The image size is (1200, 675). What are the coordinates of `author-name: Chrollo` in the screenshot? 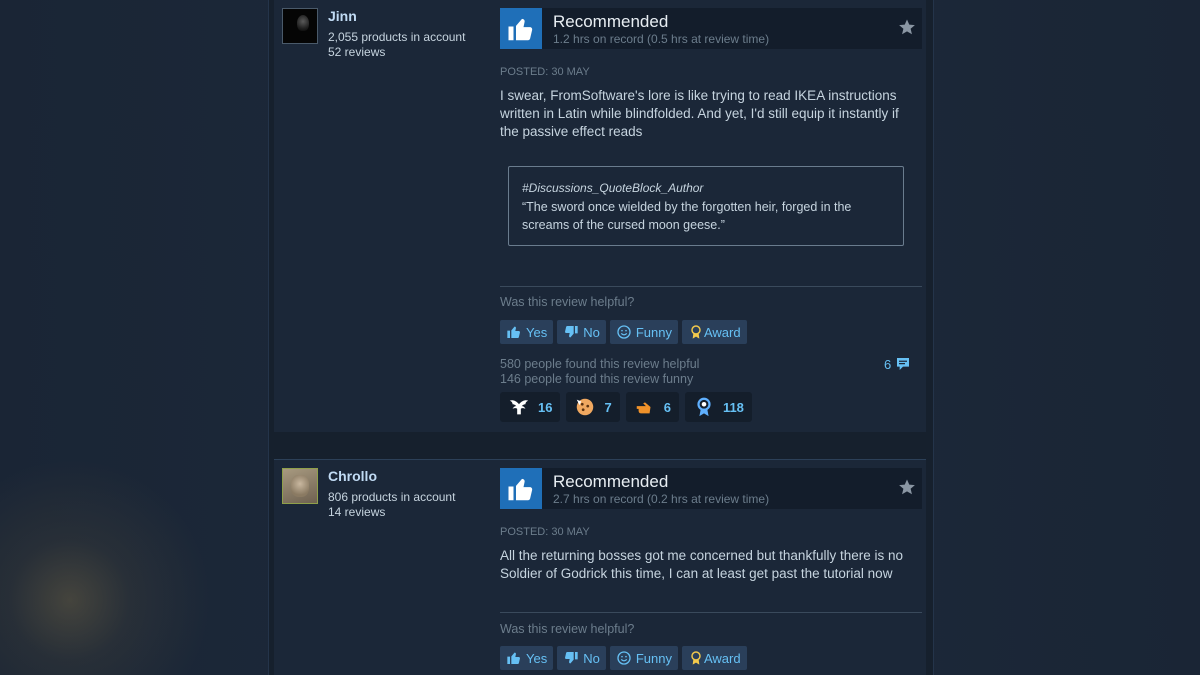 It's located at (352, 476).